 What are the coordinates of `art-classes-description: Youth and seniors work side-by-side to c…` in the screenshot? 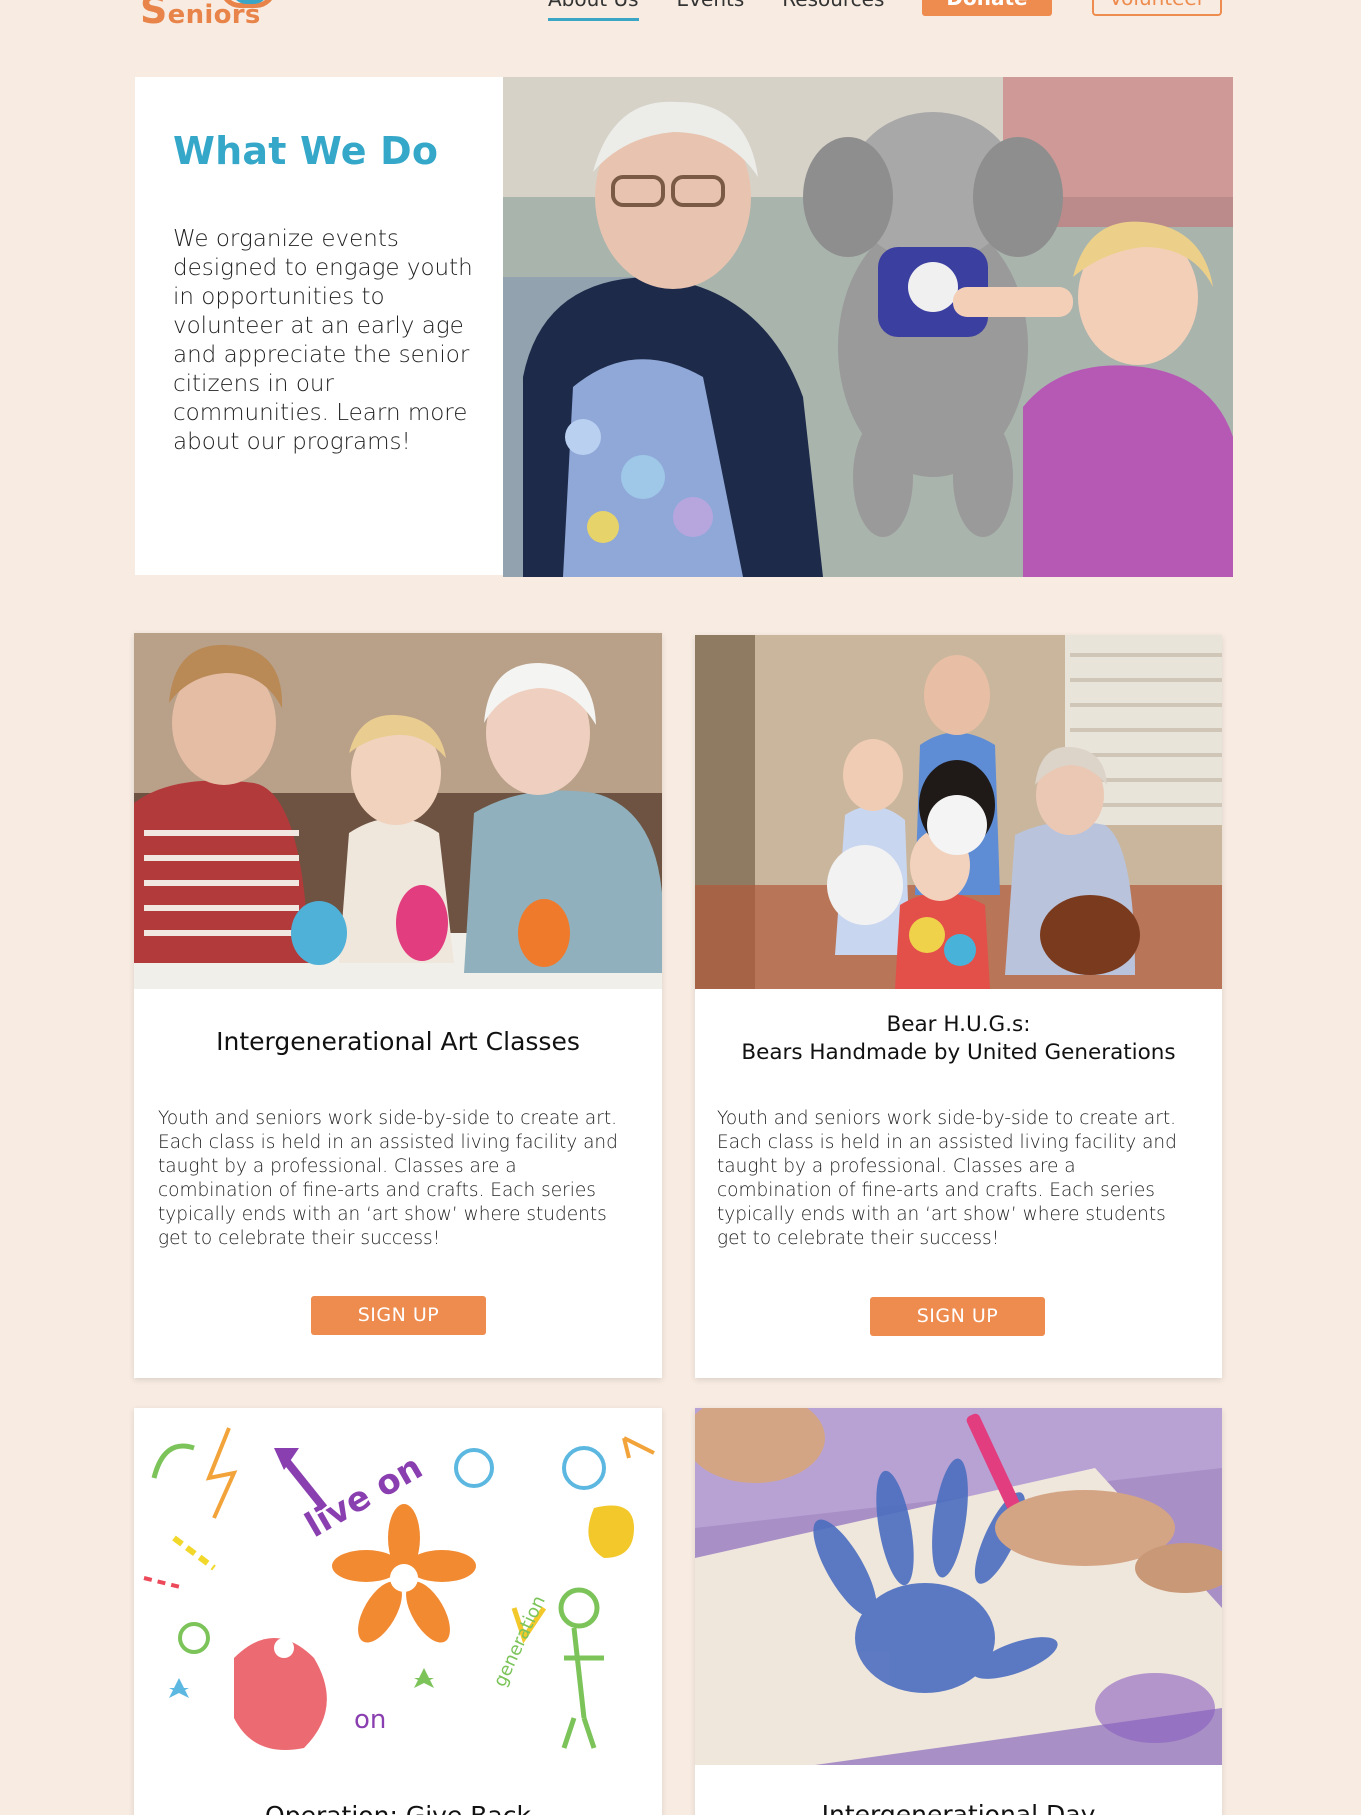 It's located at (388, 1178).